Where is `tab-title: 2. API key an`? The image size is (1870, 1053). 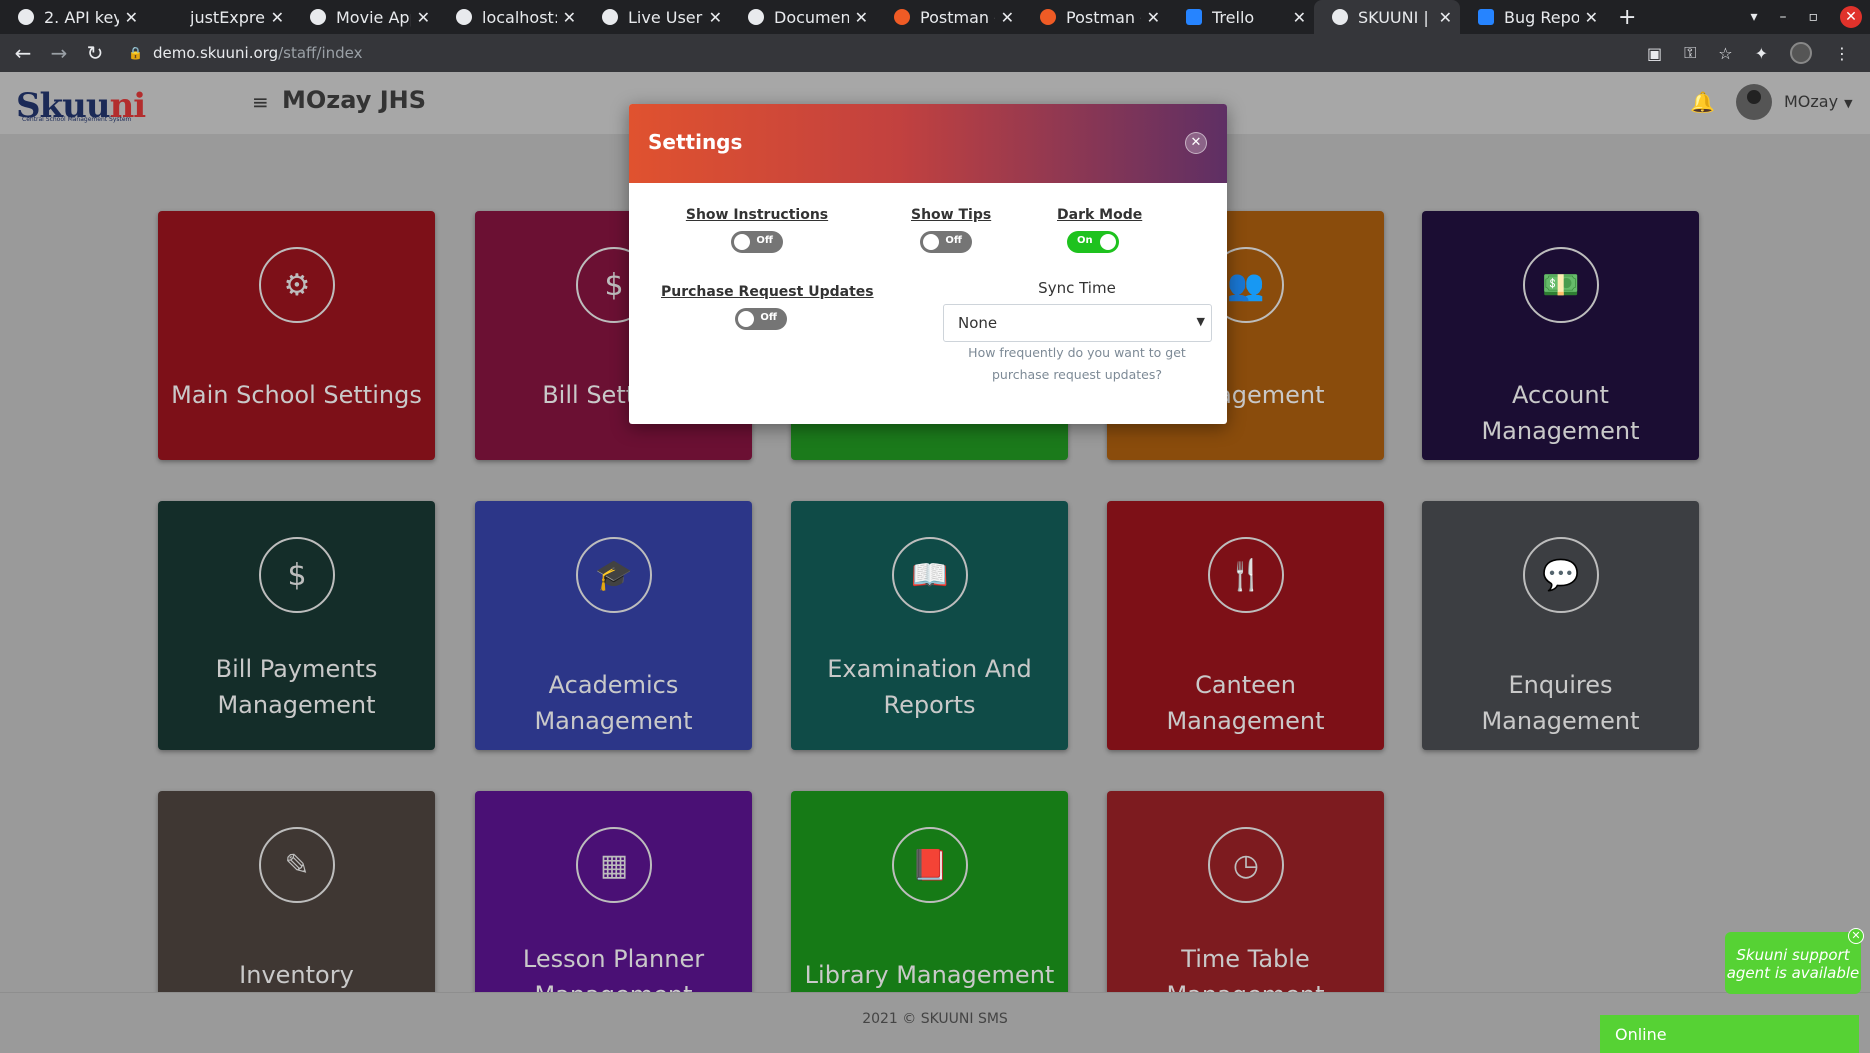
tab-title: 2. API key an is located at coordinates (81, 17).